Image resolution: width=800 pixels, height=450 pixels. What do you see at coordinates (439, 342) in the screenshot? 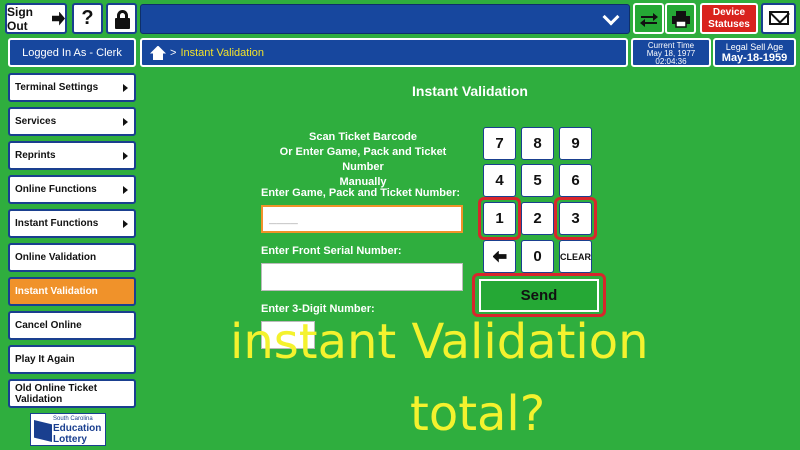
I see `overlay-caption-line1: instant Validation` at bounding box center [439, 342].